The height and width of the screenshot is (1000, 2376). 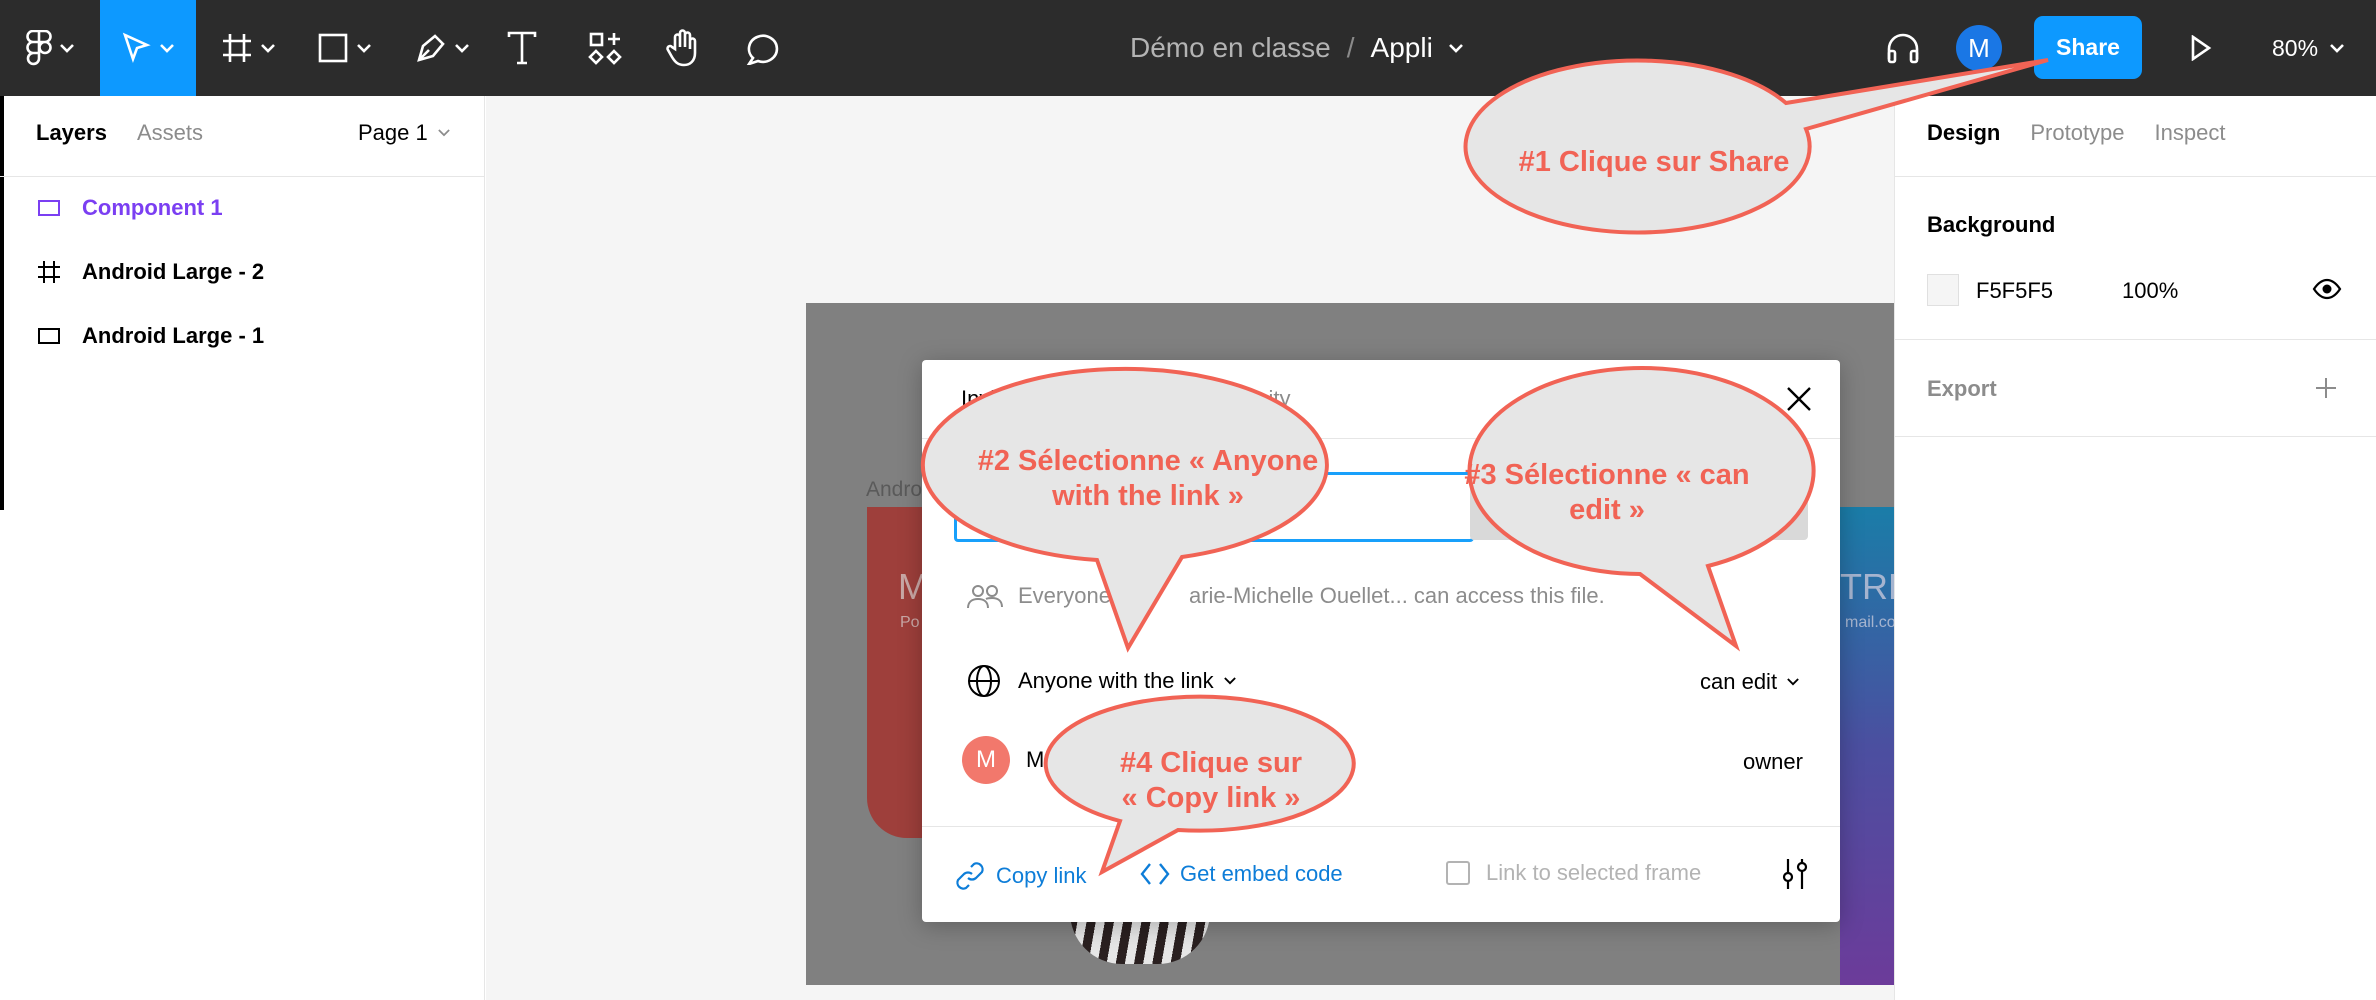 What do you see at coordinates (1148, 461) in the screenshot?
I see `callout-2-line-1: #2 Sélectionne « Anyone` at bounding box center [1148, 461].